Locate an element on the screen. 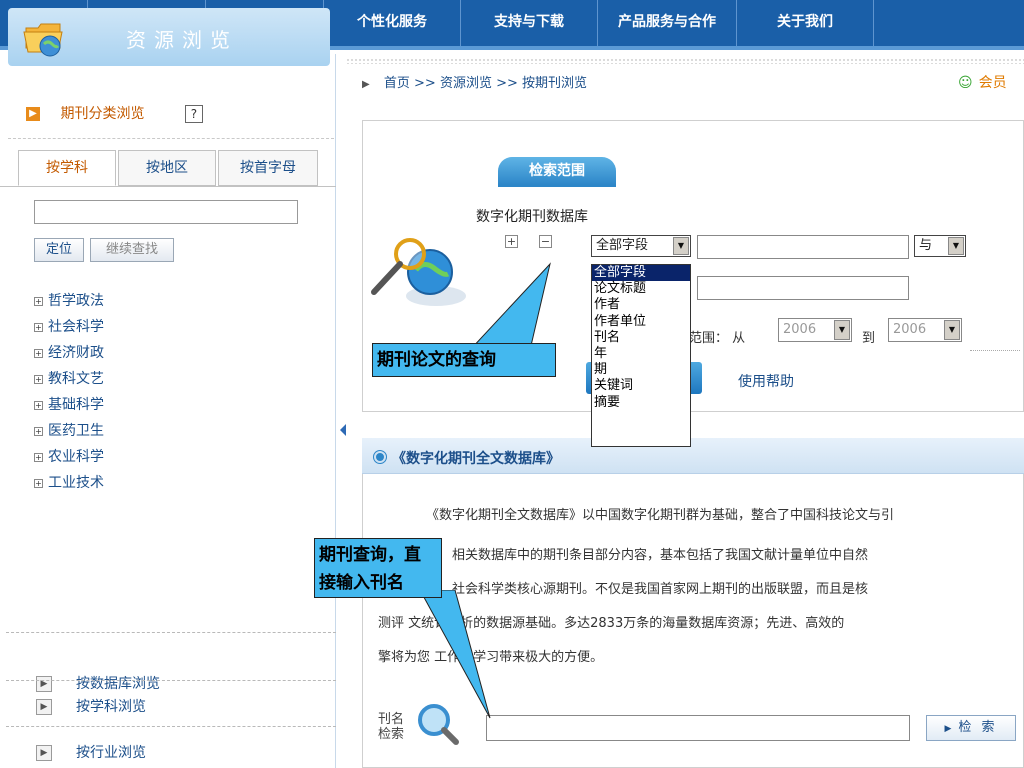  year-range: 范围： 从 is located at coordinates (717, 336).